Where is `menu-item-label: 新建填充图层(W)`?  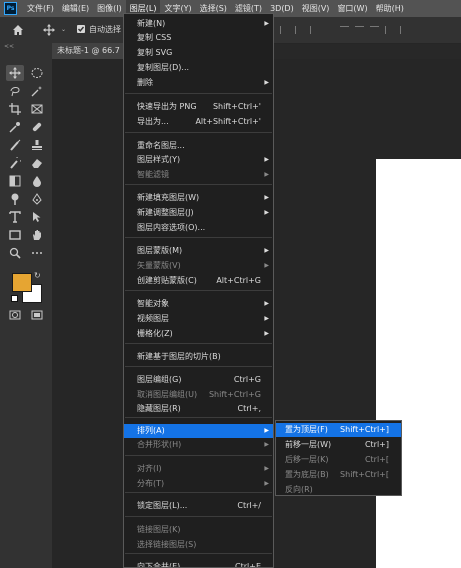 menu-item-label: 新建填充图层(W) is located at coordinates (168, 197).